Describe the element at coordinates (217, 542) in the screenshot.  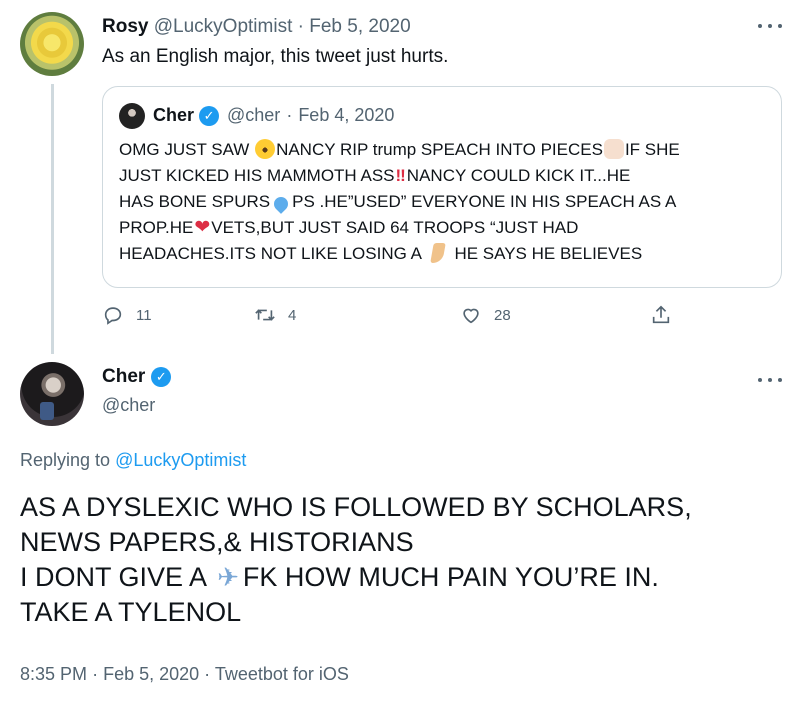
I see `main-line: NEWS PAPERS,& HISTORIANS` at that location.